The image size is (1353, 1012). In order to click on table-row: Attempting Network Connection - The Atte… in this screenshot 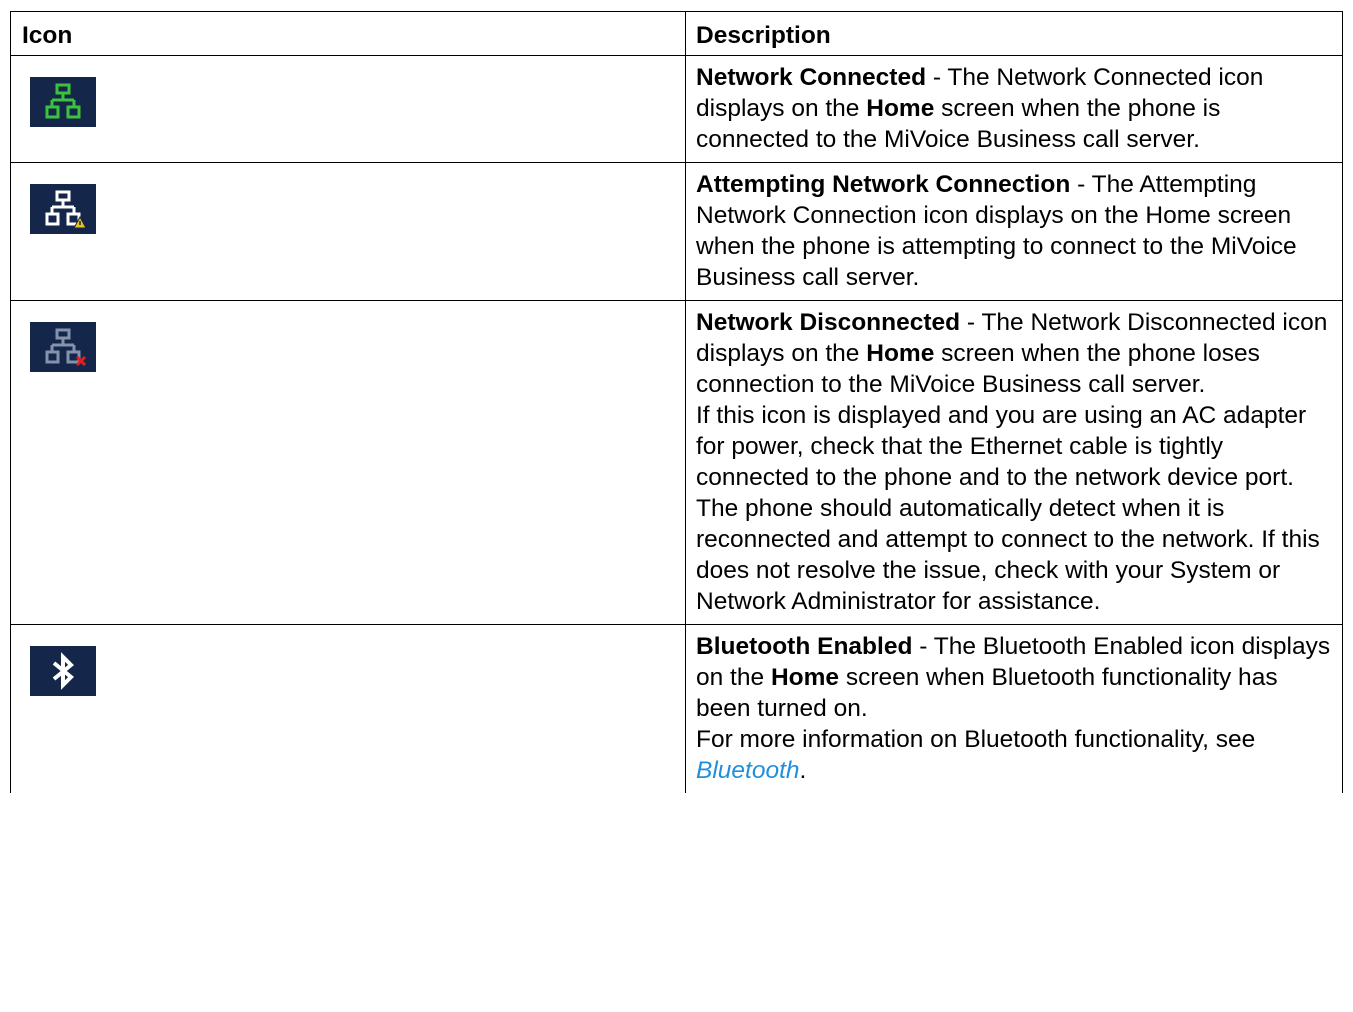, I will do `click(676, 231)`.